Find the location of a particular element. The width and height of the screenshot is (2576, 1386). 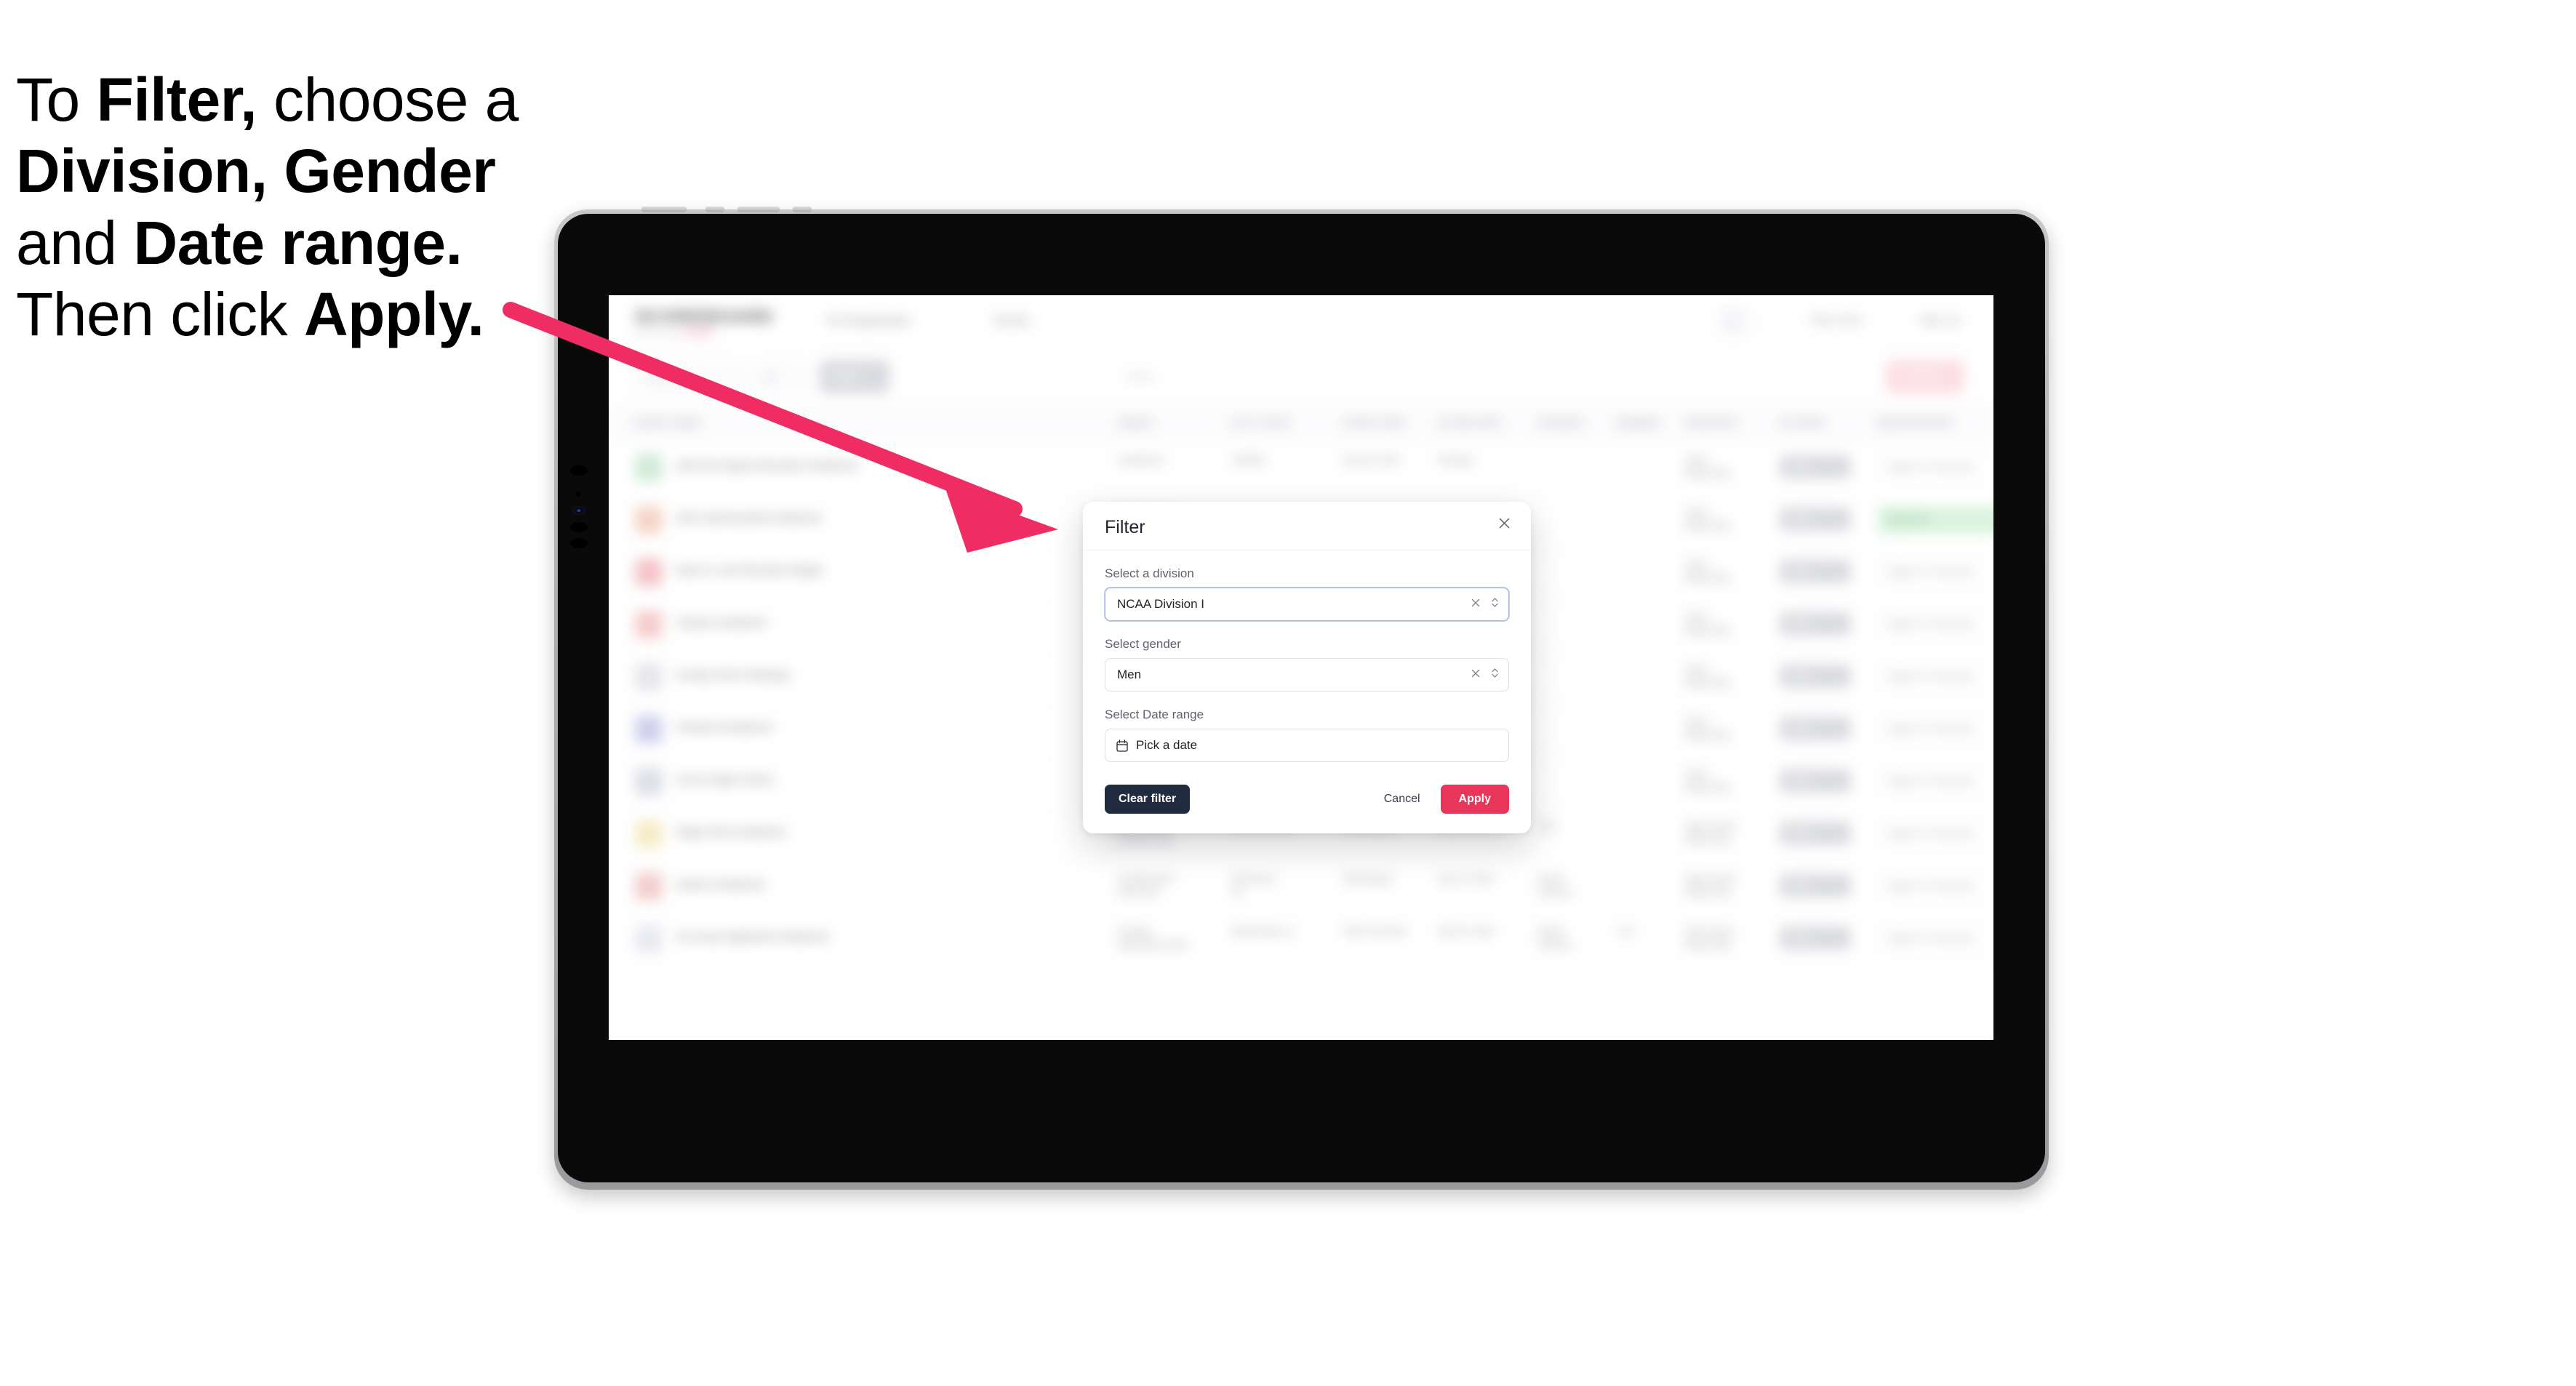

instruction-l4-bold: Apply. is located at coordinates (393, 314).